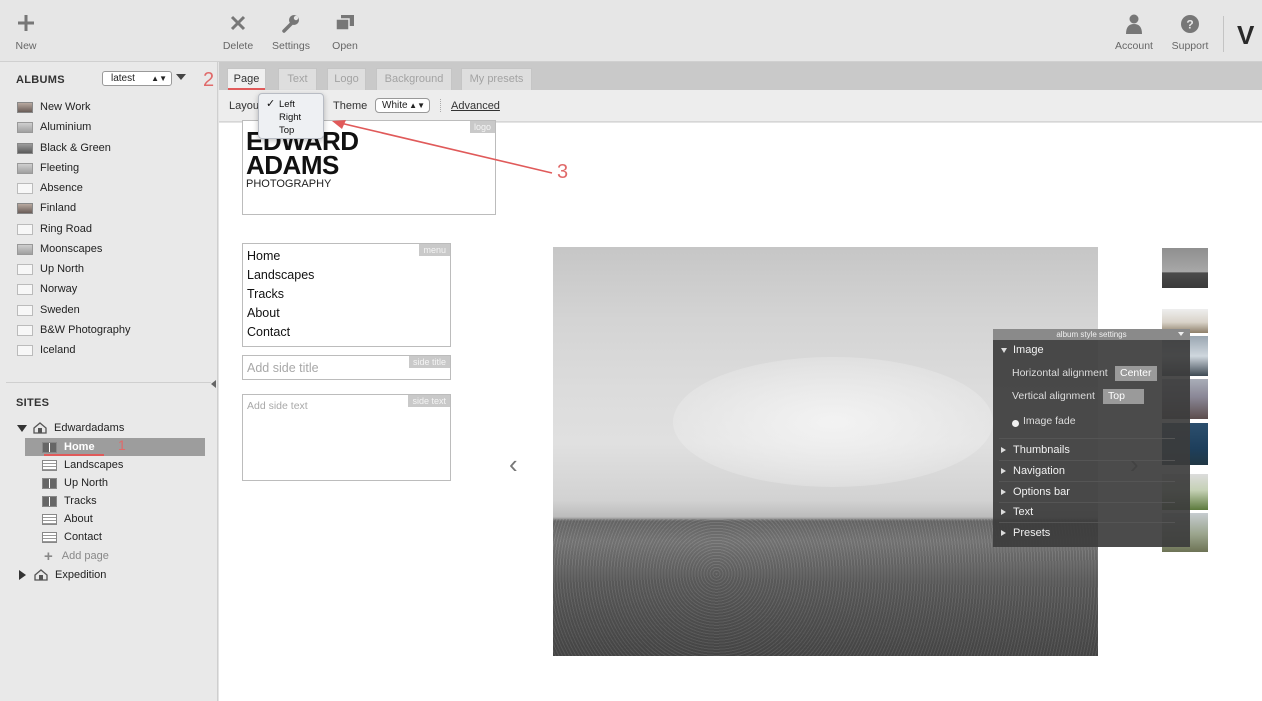 The image size is (1262, 701). What do you see at coordinates (50, 188) in the screenshot?
I see `album-item: Absence` at bounding box center [50, 188].